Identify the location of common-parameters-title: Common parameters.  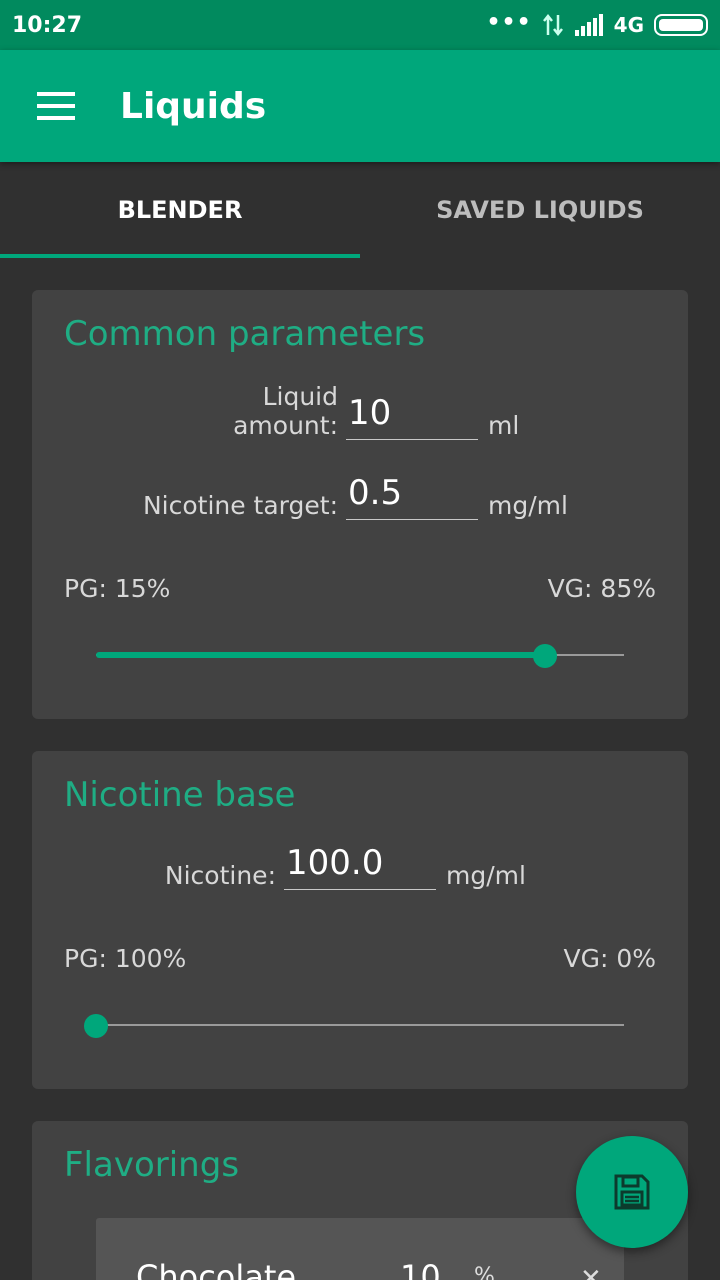
(245, 334).